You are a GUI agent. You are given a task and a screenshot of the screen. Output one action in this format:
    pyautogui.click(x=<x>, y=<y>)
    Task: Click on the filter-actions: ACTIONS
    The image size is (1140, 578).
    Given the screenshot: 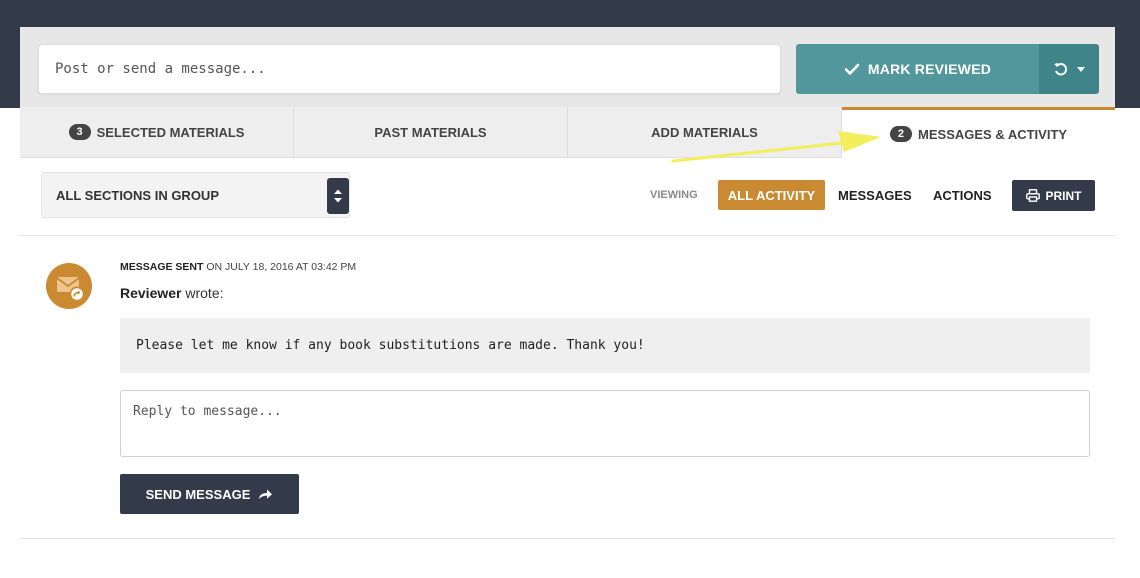 What is the action you would take?
    pyautogui.click(x=962, y=195)
    